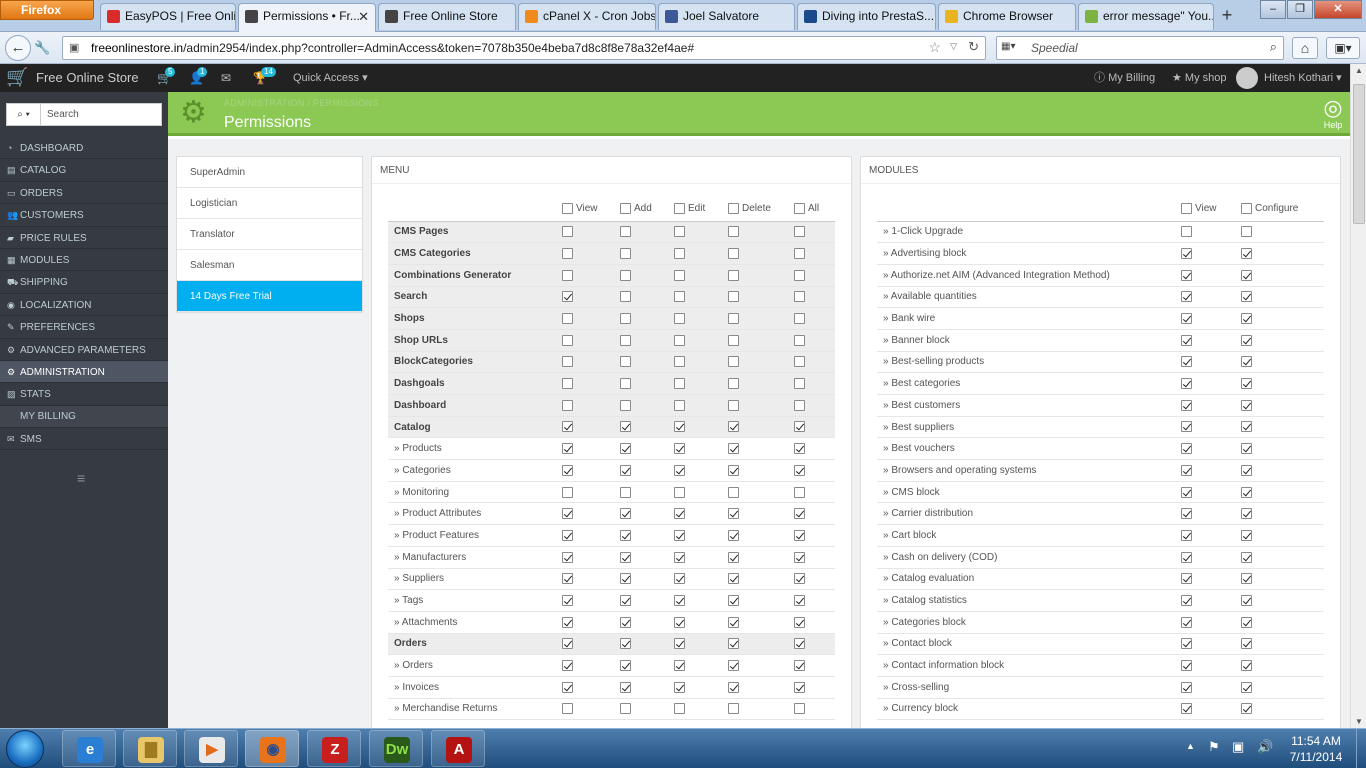 The width and height of the screenshot is (1366, 768). Describe the element at coordinates (1300, 9) in the screenshot. I see `maximize-button: ❐` at that location.